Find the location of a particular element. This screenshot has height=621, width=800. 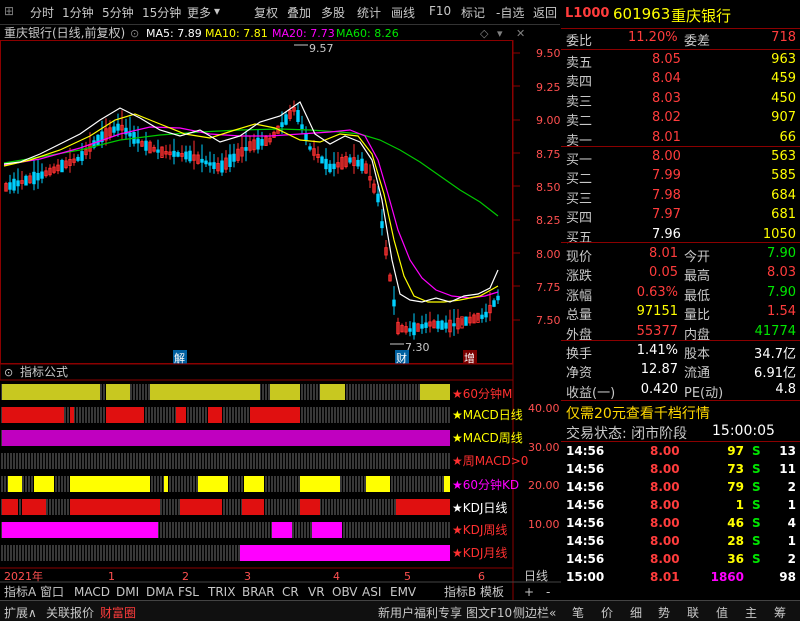

related-quote-button: 关联报价 is located at coordinates (70, 612).